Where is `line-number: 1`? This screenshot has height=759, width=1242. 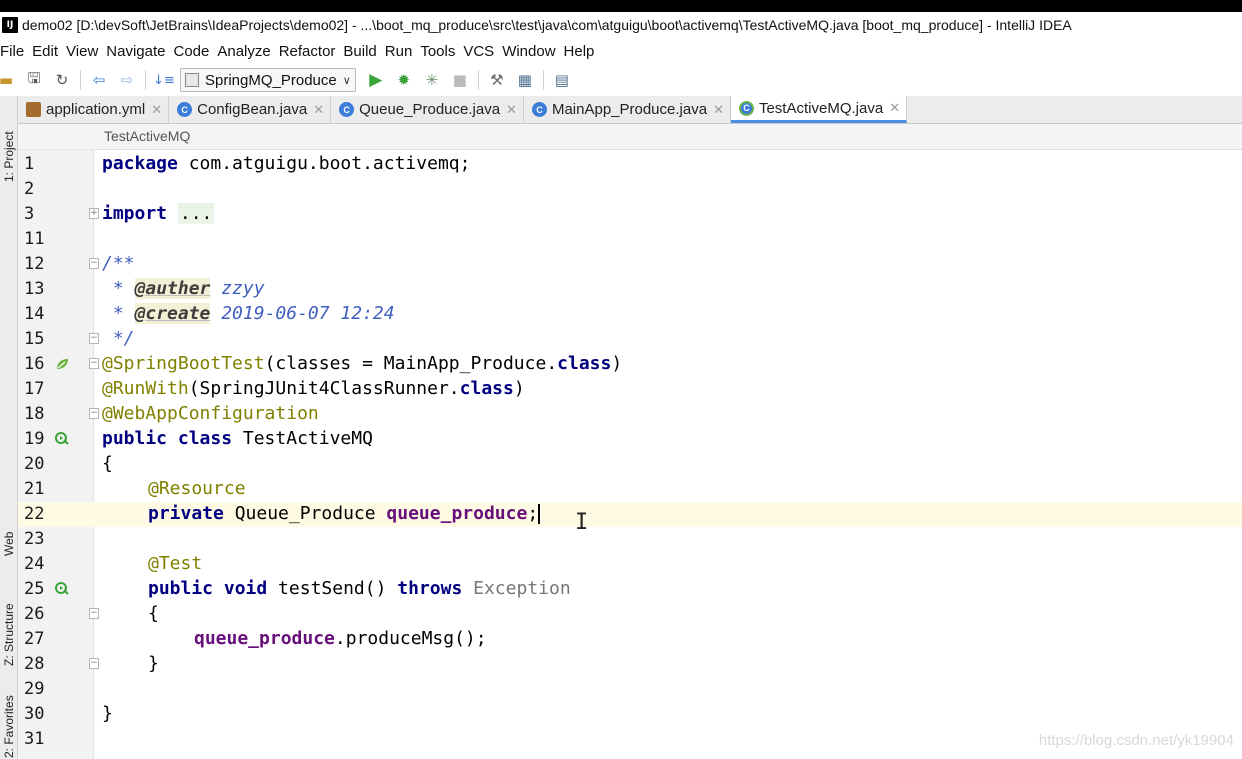 line-number: 1 is located at coordinates (29, 164).